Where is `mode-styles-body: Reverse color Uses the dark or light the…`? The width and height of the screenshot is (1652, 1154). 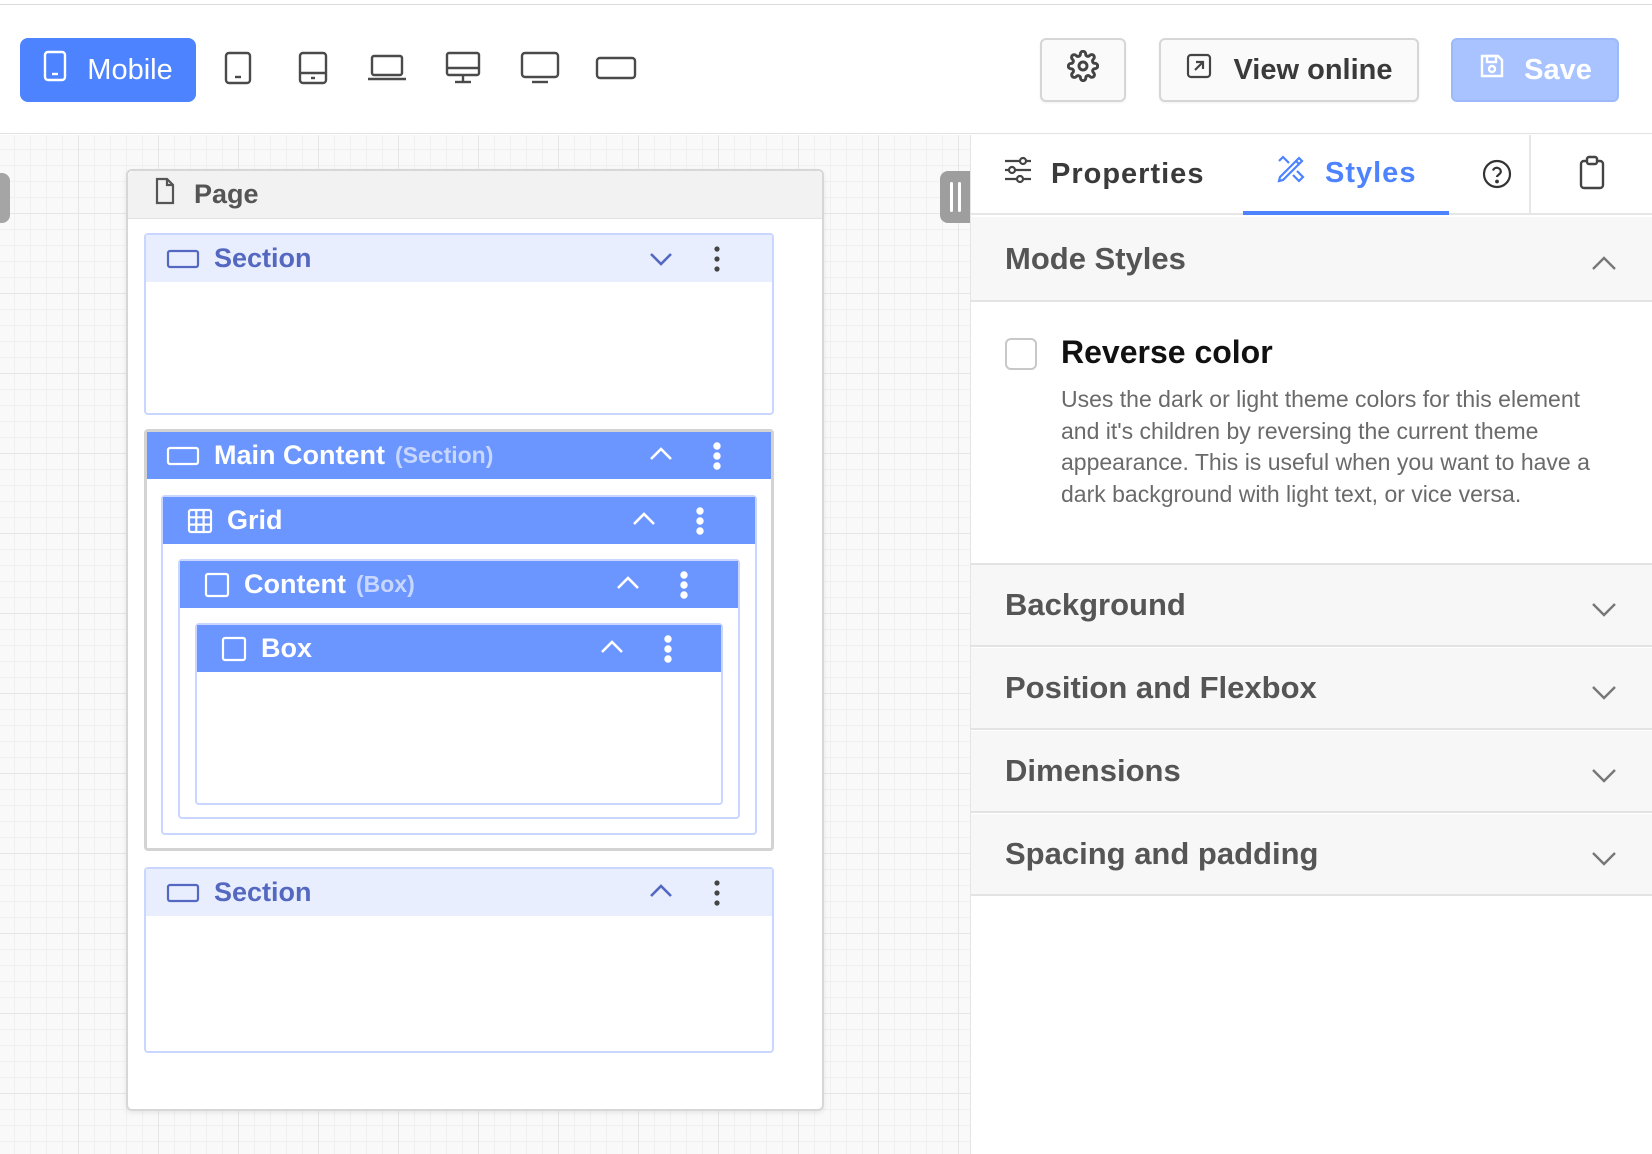 mode-styles-body: Reverse color Uses the dark or light the… is located at coordinates (1311, 433).